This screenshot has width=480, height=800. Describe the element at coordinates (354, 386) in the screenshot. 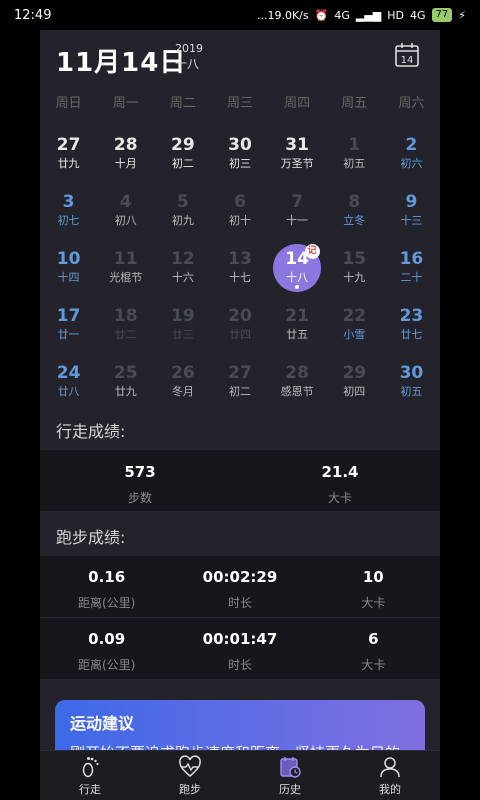

I see `calendar-day: 29 初四` at that location.